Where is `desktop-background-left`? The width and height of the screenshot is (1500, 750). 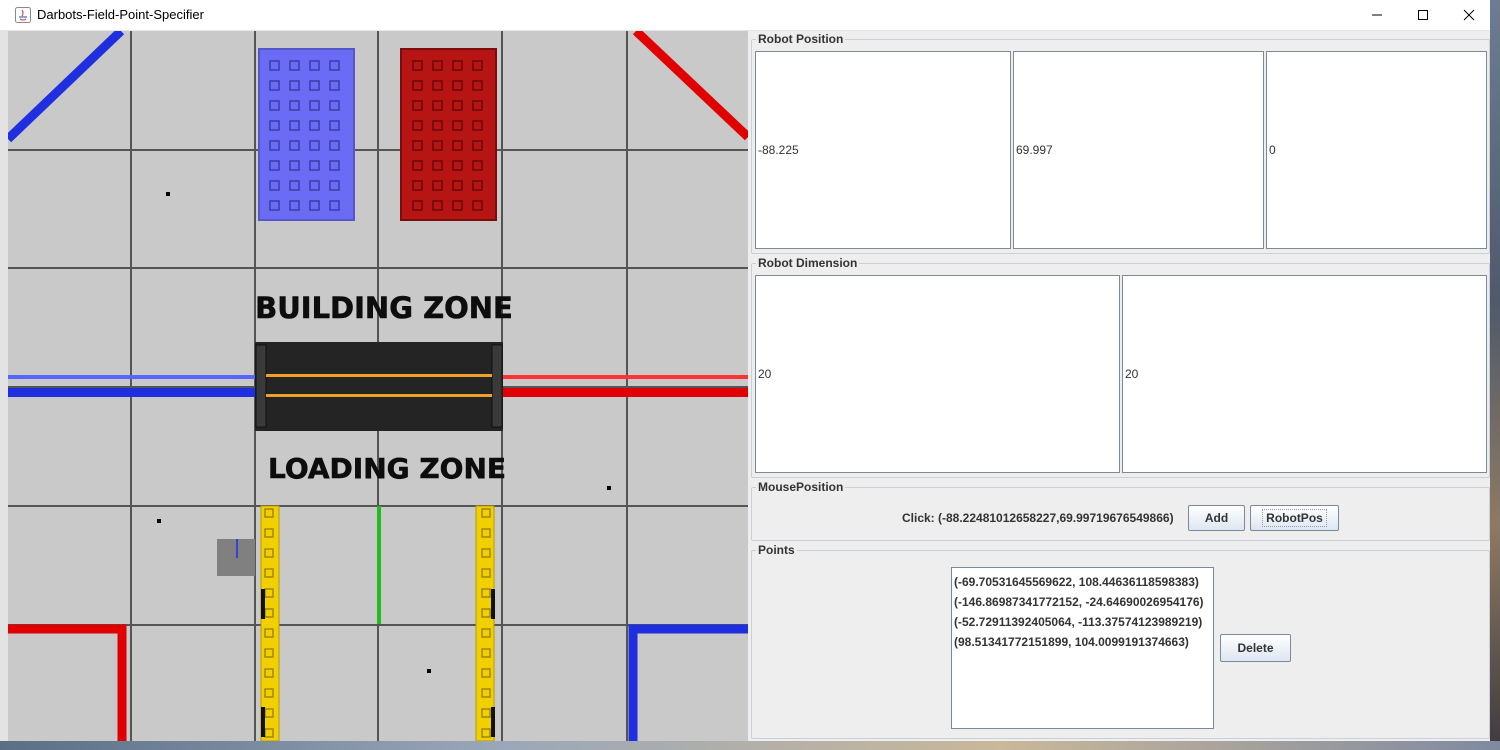 desktop-background-left is located at coordinates (4, 390).